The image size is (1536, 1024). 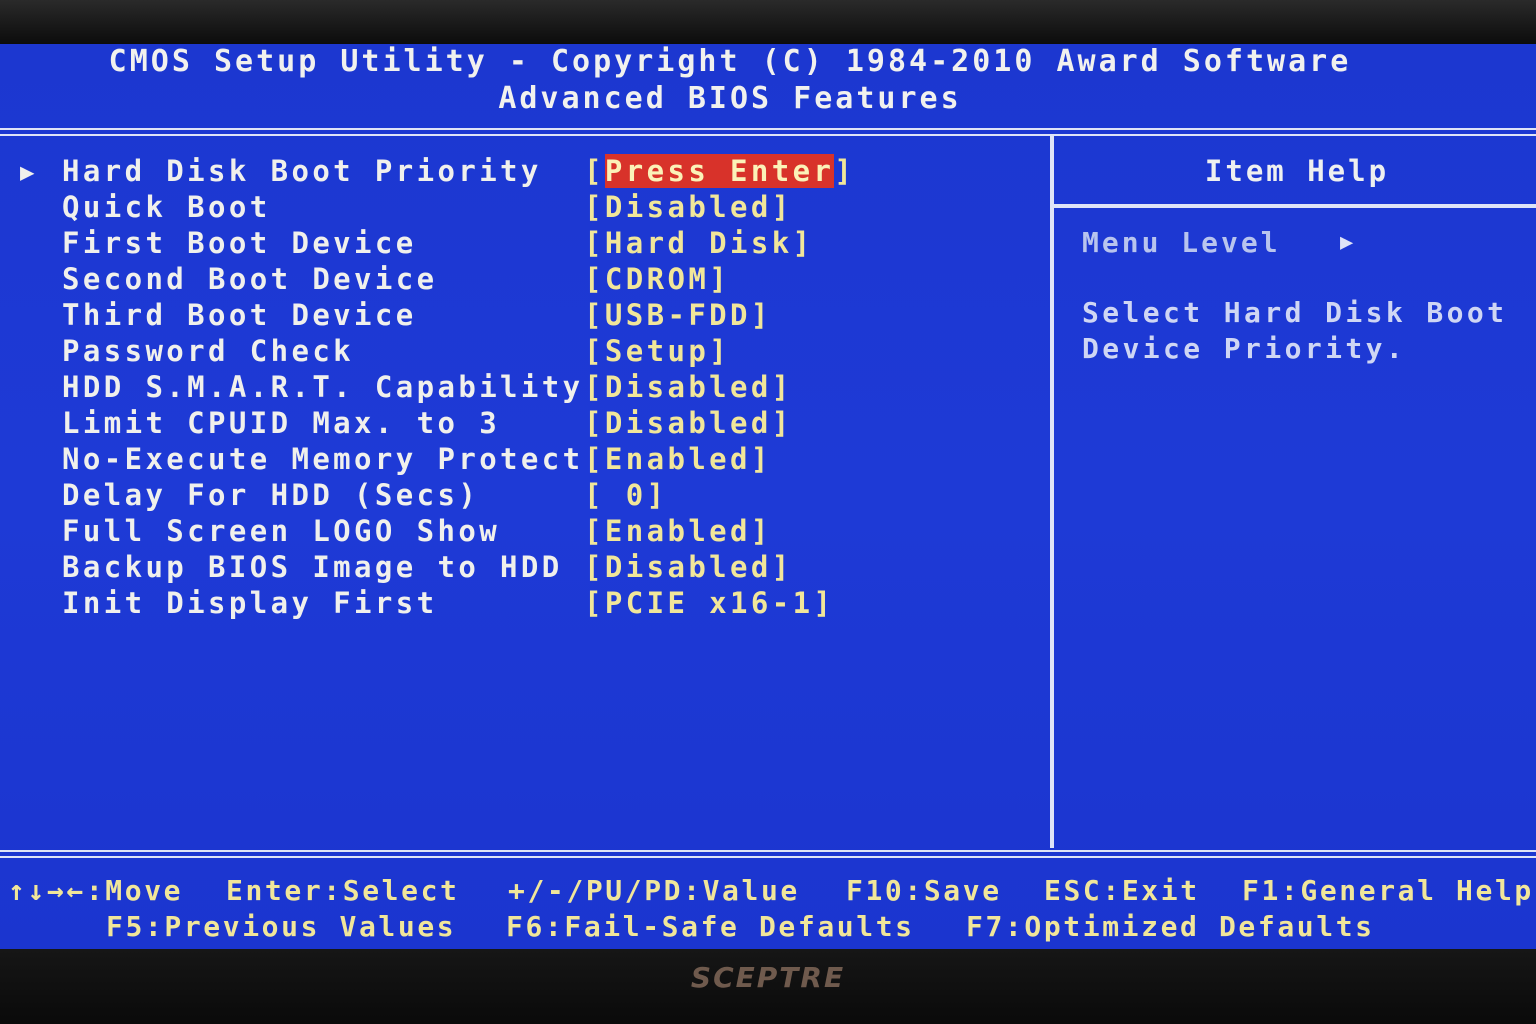 I want to click on setting-label: Init Display First, so click(x=250, y=603).